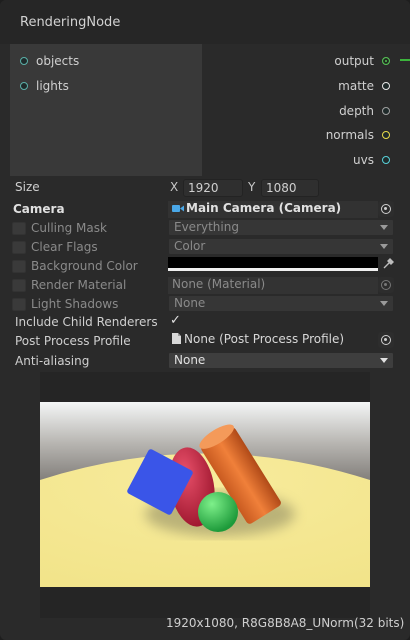 The height and width of the screenshot is (640, 410). I want to click on anti-aliasing-value: None, so click(190, 360).